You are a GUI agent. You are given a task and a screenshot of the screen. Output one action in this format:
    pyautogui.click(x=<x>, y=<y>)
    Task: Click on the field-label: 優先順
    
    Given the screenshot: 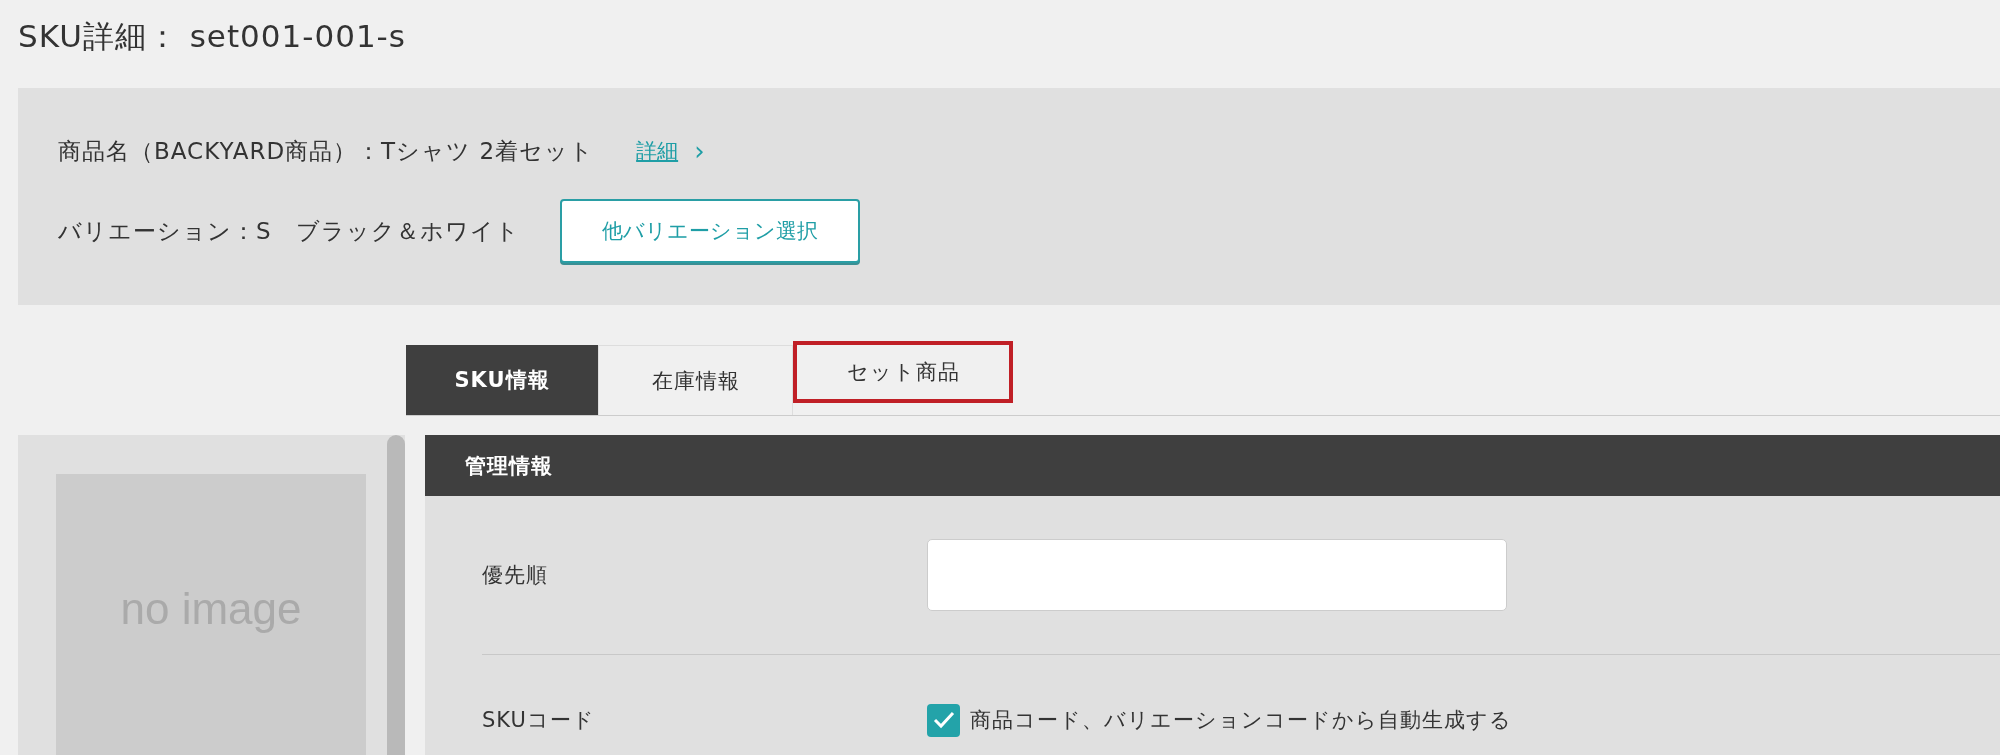 What is the action you would take?
    pyautogui.click(x=515, y=575)
    